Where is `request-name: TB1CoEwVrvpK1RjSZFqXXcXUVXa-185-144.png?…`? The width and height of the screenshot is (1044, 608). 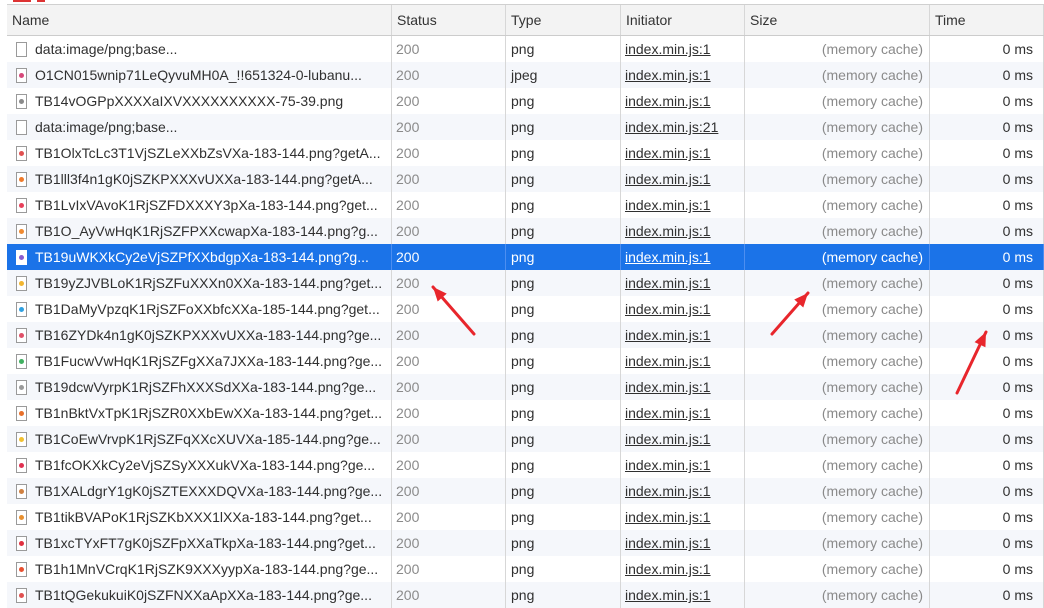
request-name: TB1CoEwVrvpK1RjSZFqXXcXUVXa-185-144.png?… is located at coordinates (208, 439).